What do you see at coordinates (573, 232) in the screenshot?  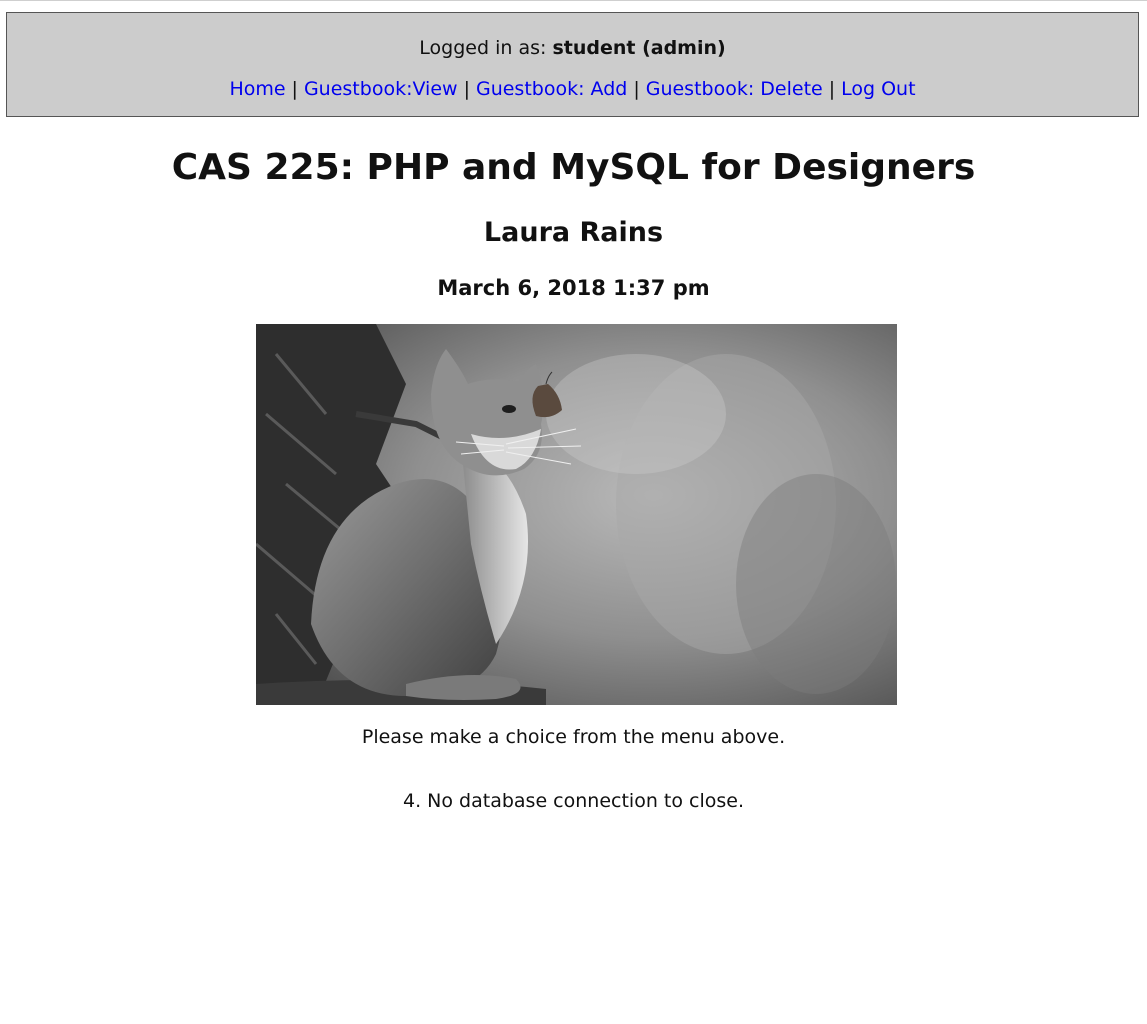 I see `author-name: Laura Rains` at bounding box center [573, 232].